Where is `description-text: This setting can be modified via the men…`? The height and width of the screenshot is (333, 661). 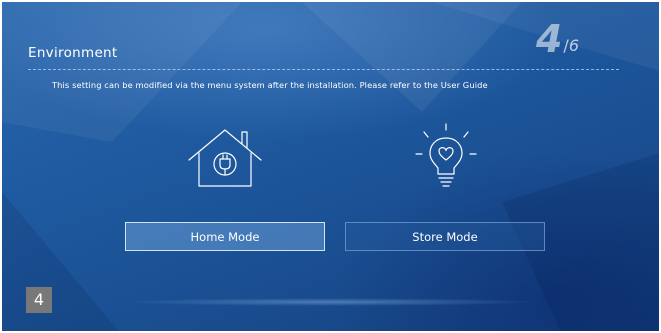 description-text: This setting can be modified via the men… is located at coordinates (270, 85).